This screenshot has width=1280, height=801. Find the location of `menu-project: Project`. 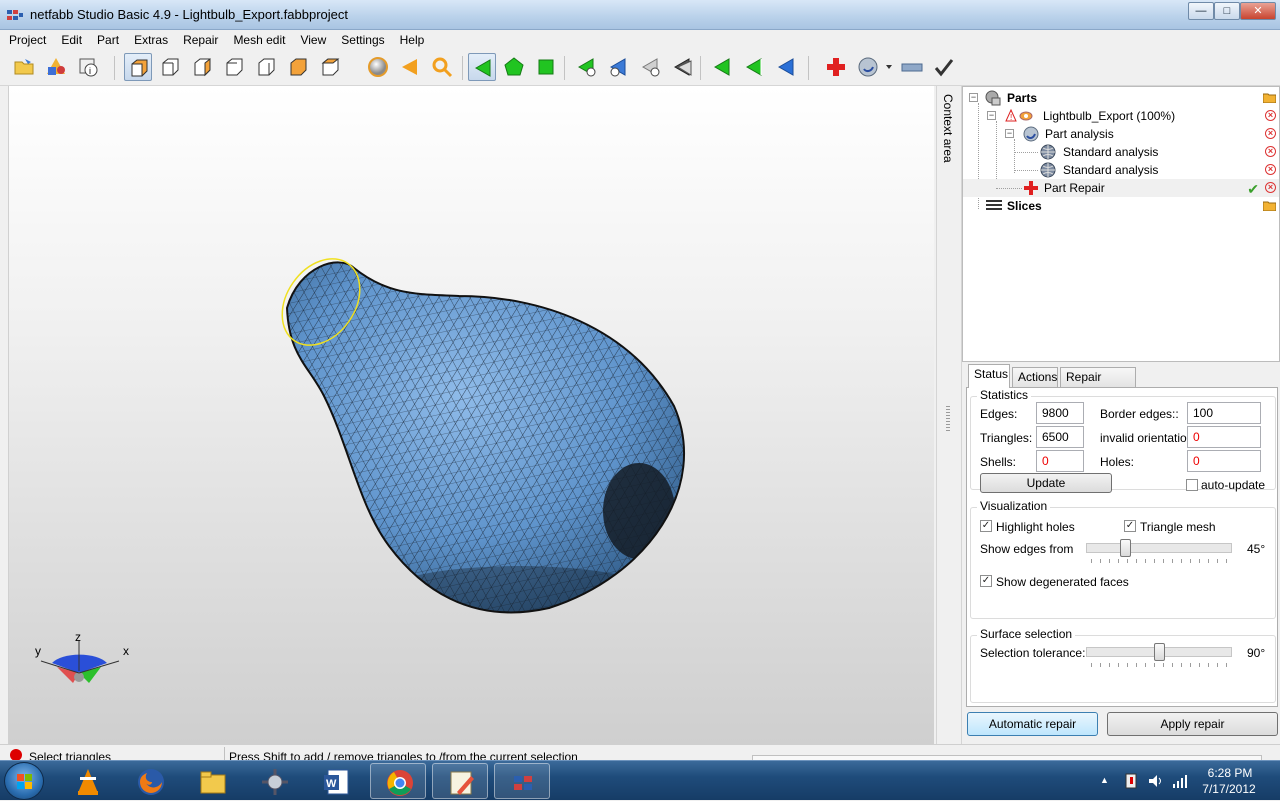

menu-project: Project is located at coordinates (26, 39).